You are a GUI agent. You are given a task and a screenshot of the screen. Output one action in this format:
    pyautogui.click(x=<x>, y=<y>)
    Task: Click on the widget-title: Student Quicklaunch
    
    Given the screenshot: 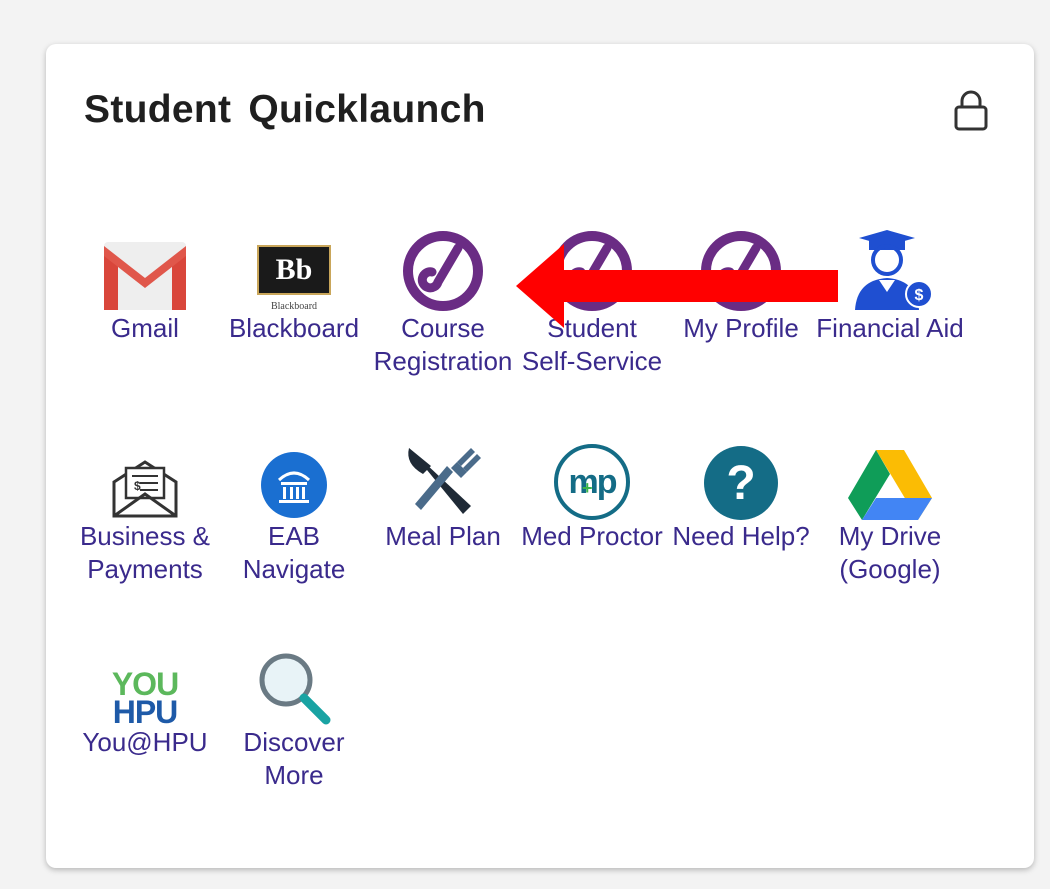 What is the action you would take?
    pyautogui.click(x=285, y=109)
    